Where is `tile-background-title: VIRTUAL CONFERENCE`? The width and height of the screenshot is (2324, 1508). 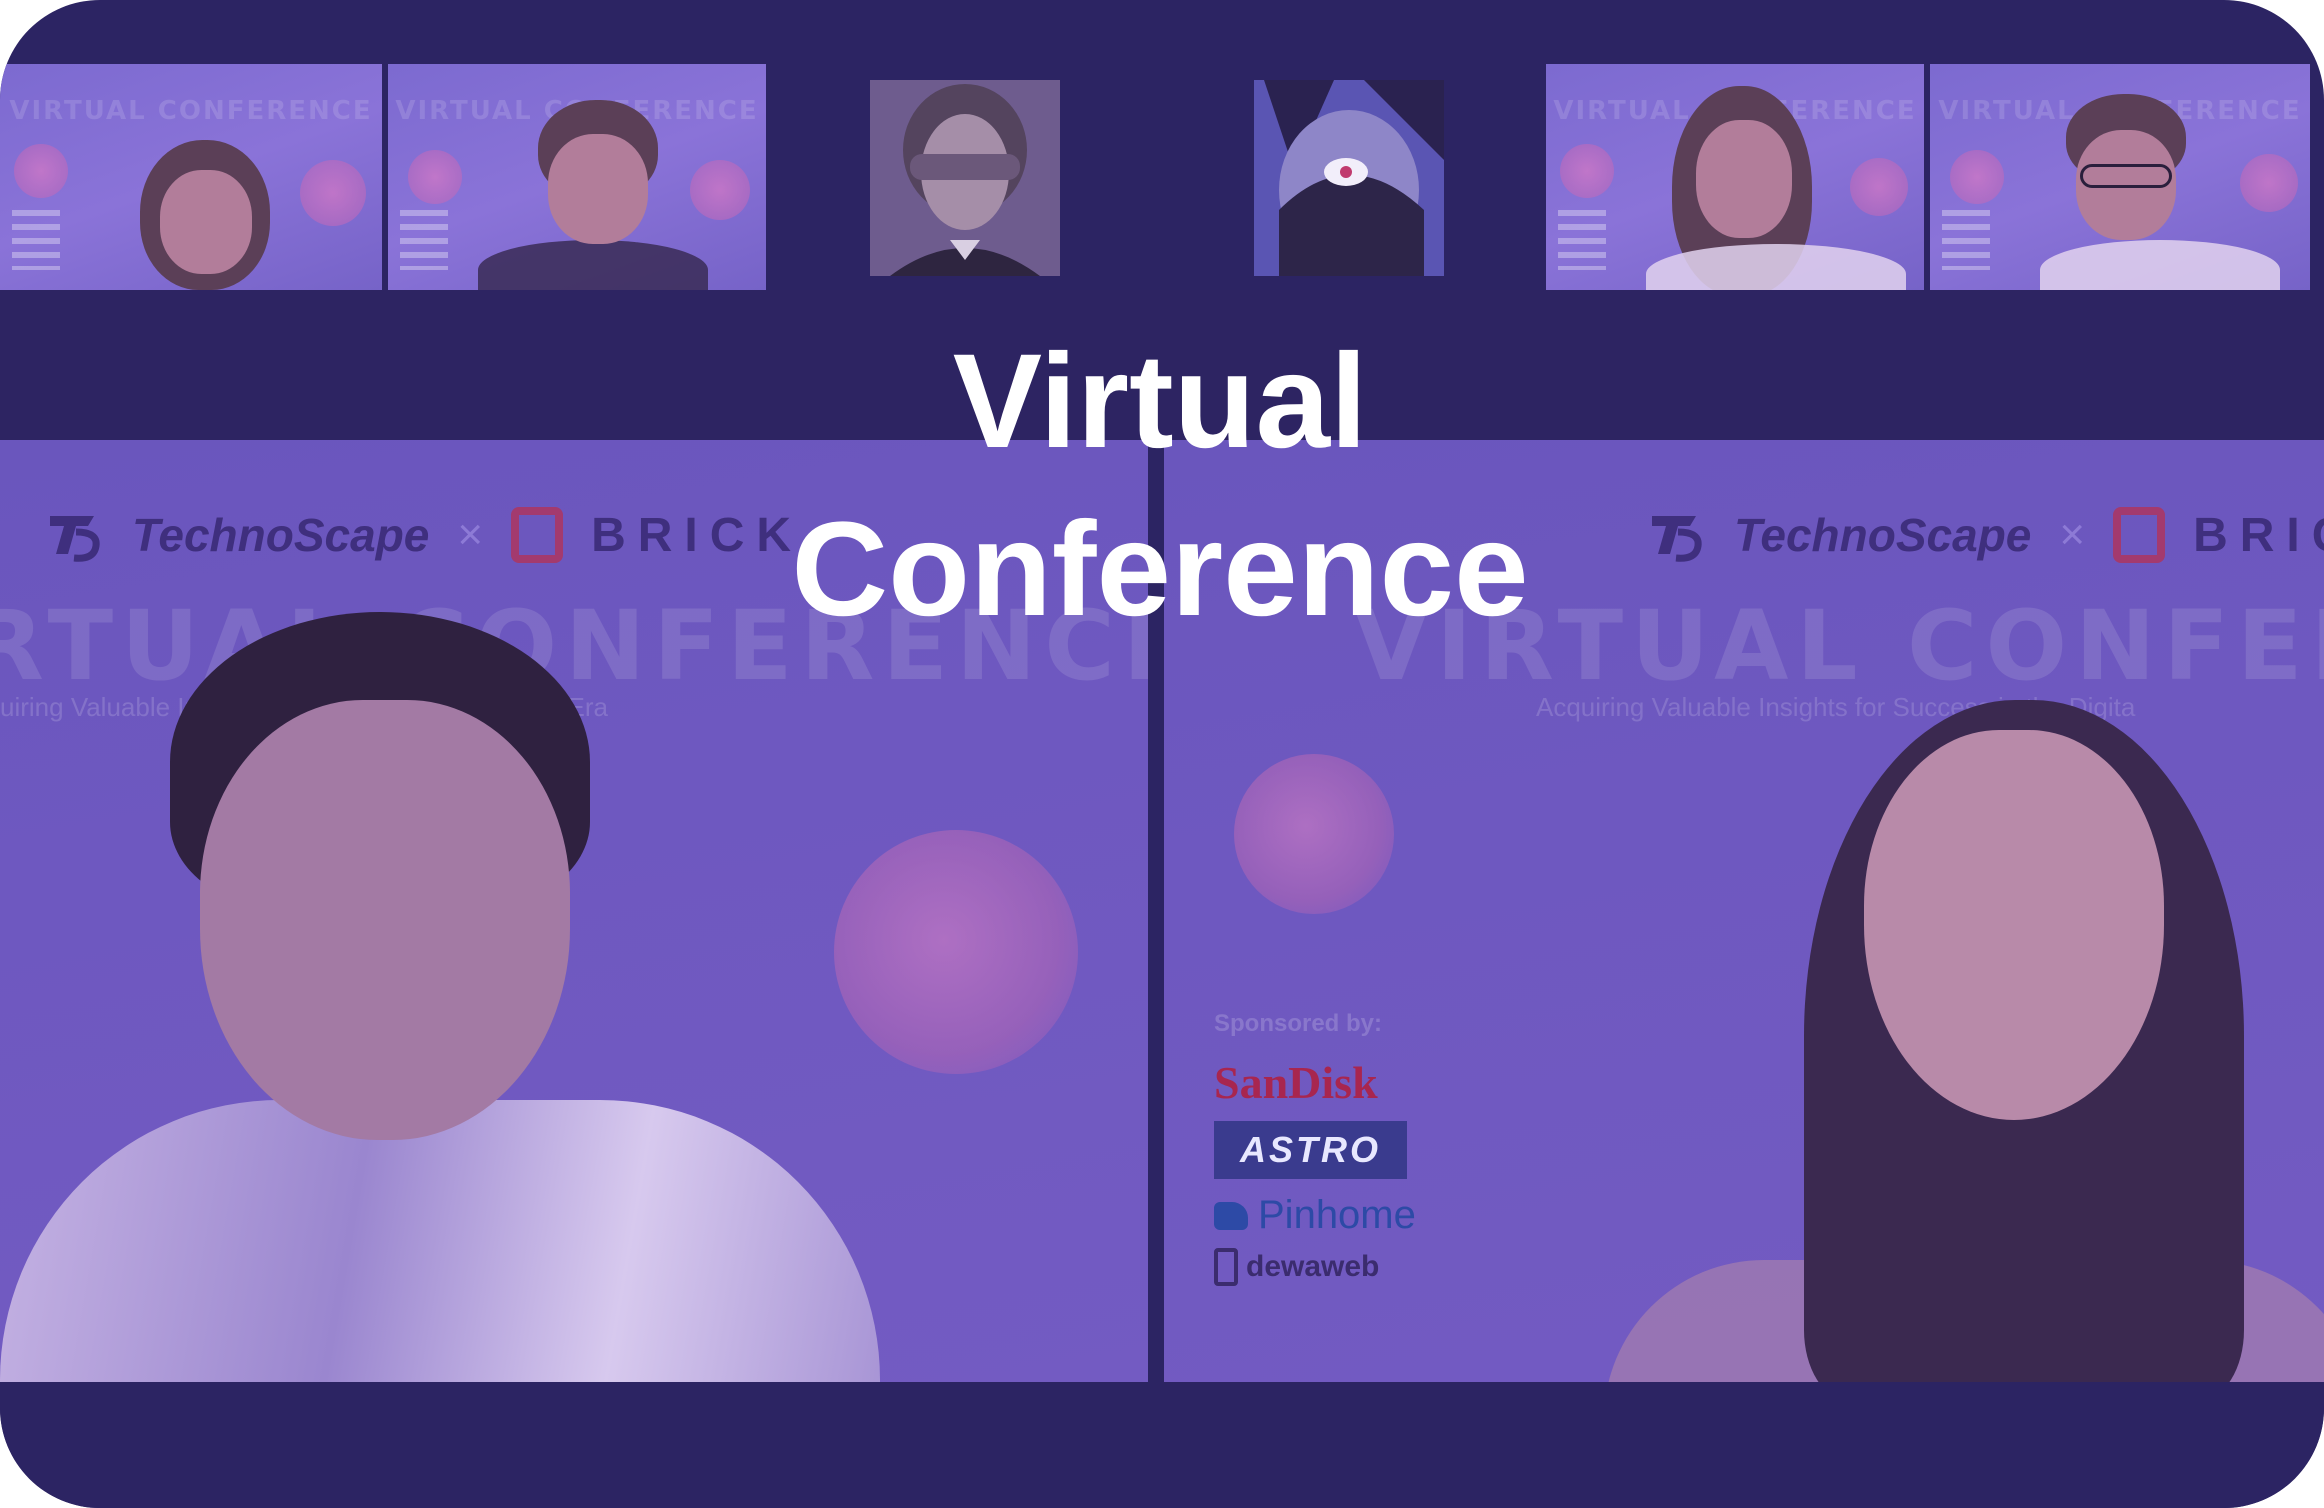
tile-background-title: VIRTUAL CONFERENCE is located at coordinates (191, 111).